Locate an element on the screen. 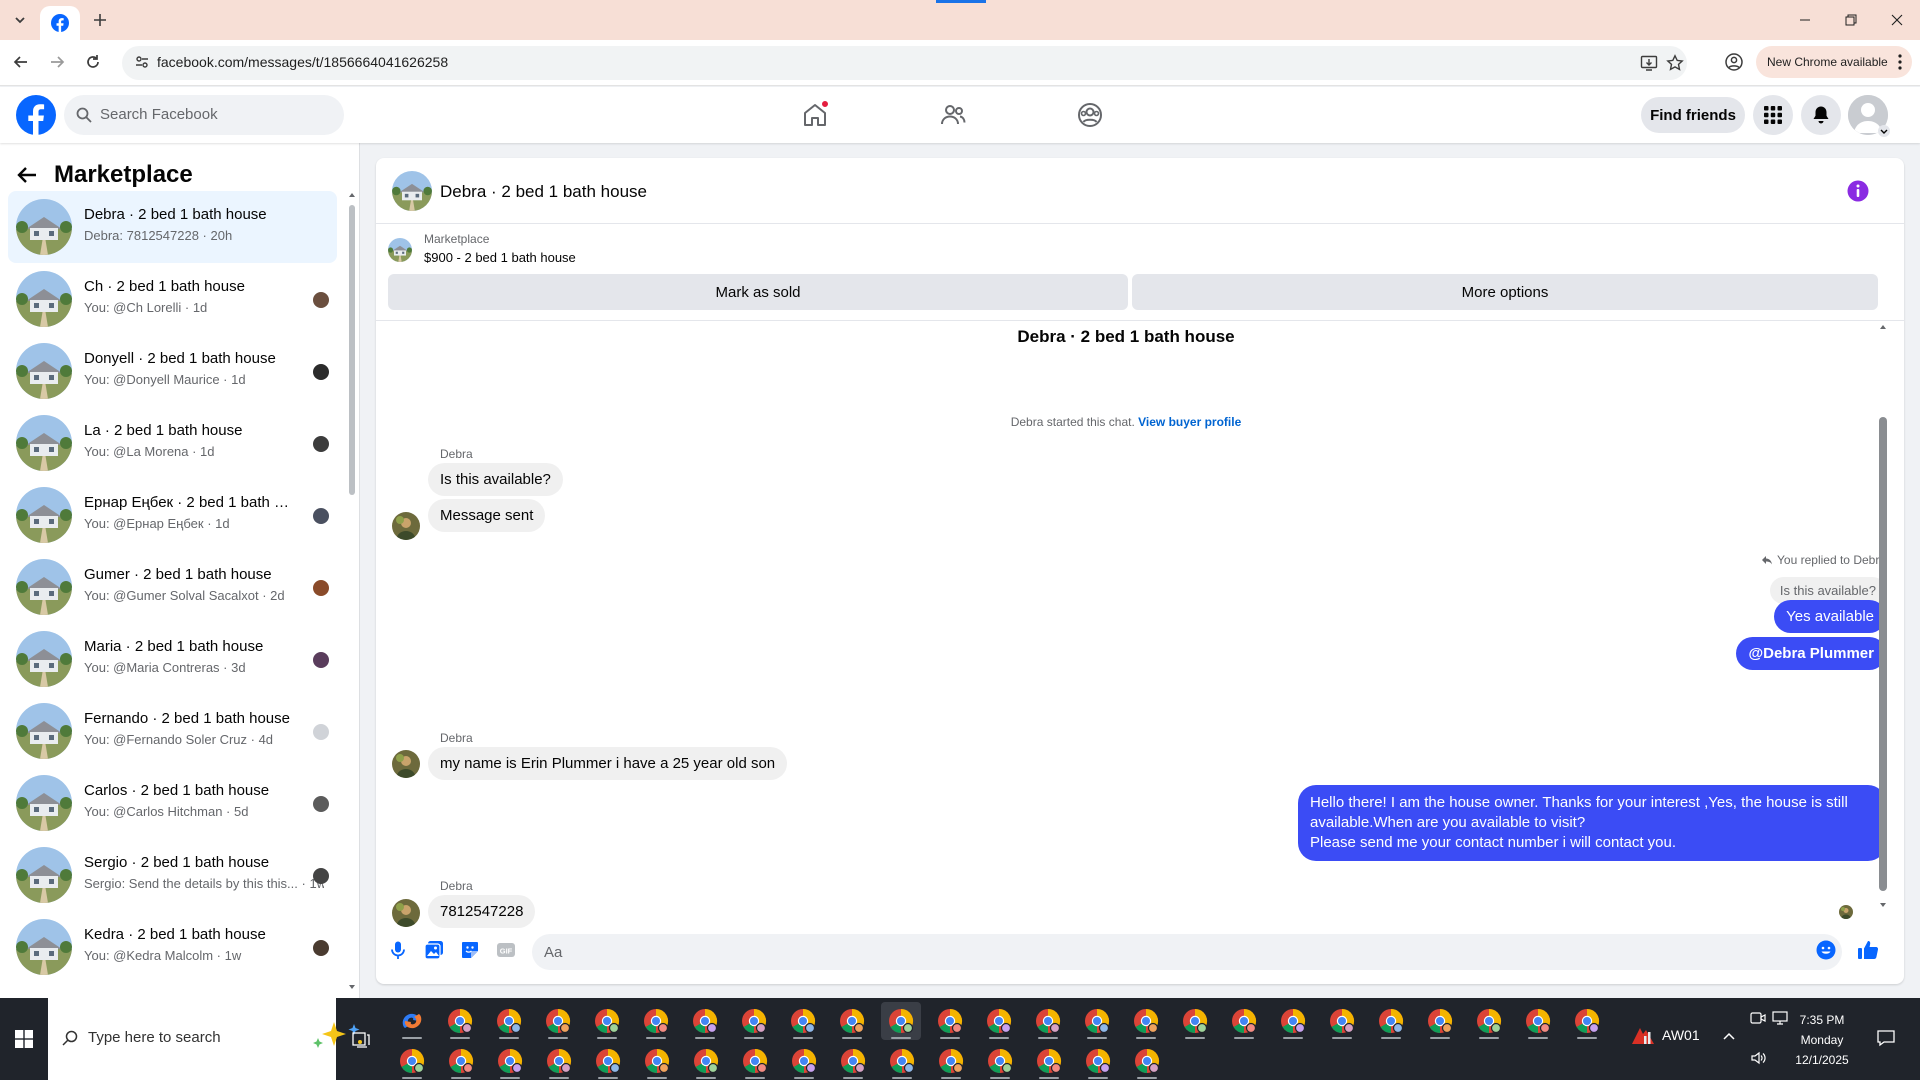 The width and height of the screenshot is (1920, 1080). thumbs-up-like-icon is located at coordinates (1868, 950).